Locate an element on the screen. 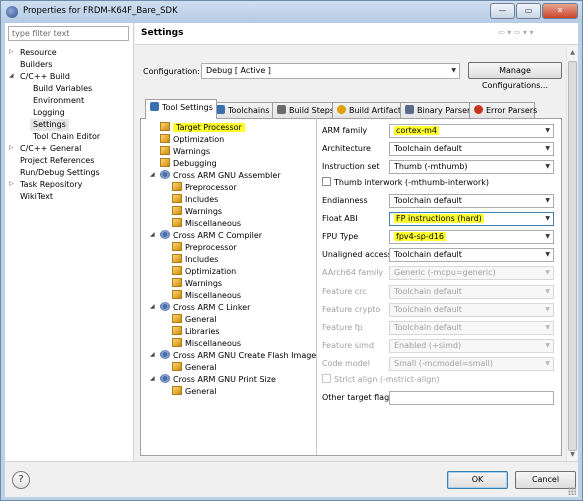 Image resolution: width=583 pixels, height=501 pixels. arm-family-select: cortex-m4 ▼ is located at coordinates (471, 131).